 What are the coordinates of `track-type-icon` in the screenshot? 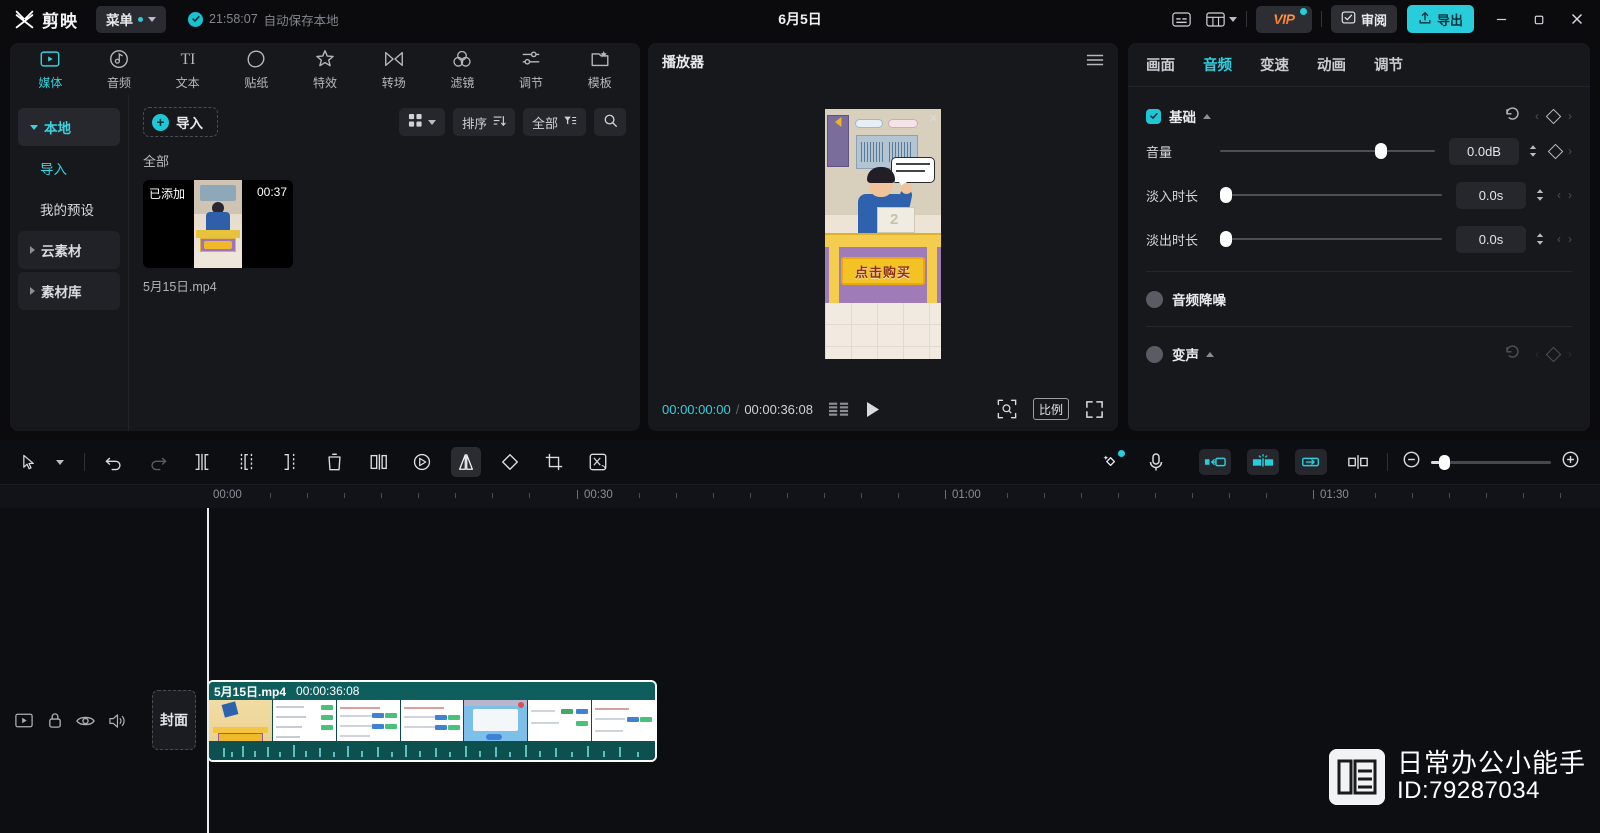 It's located at (23, 720).